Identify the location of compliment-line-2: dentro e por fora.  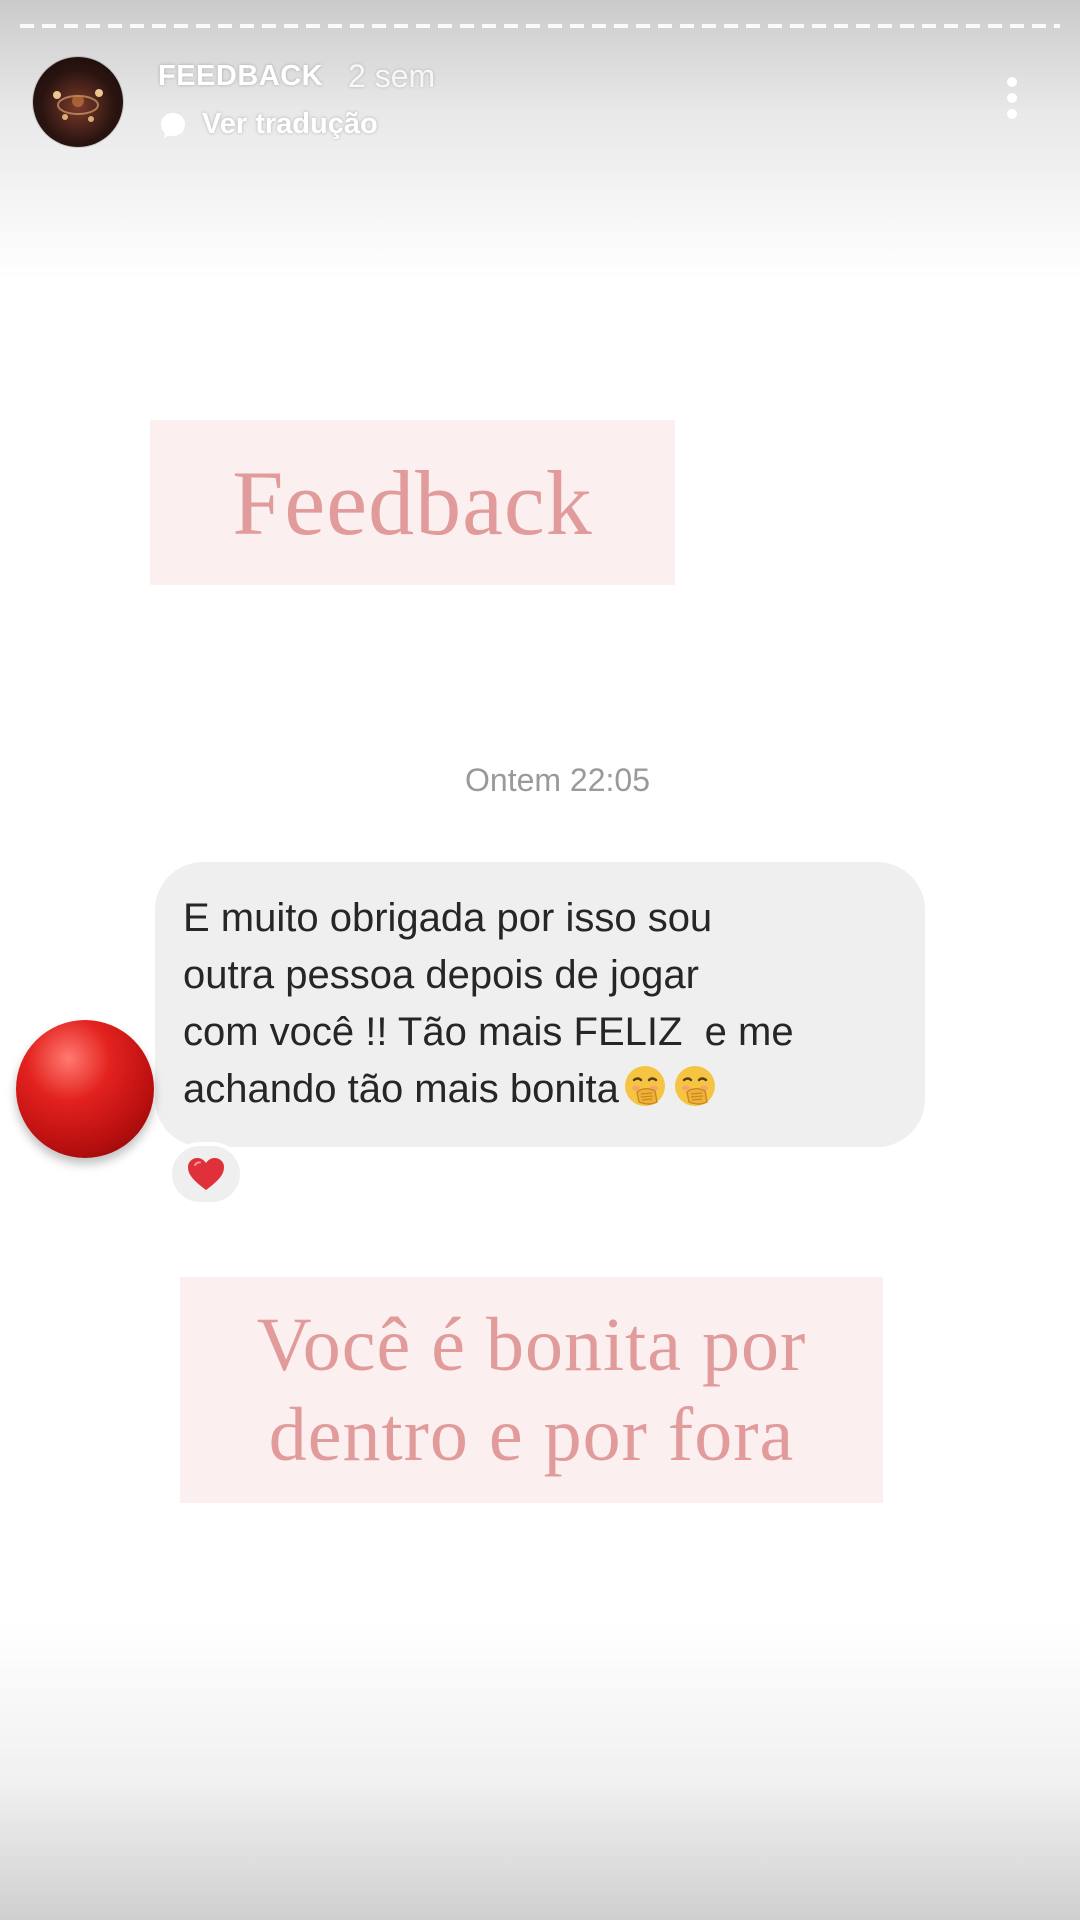
(531, 1435).